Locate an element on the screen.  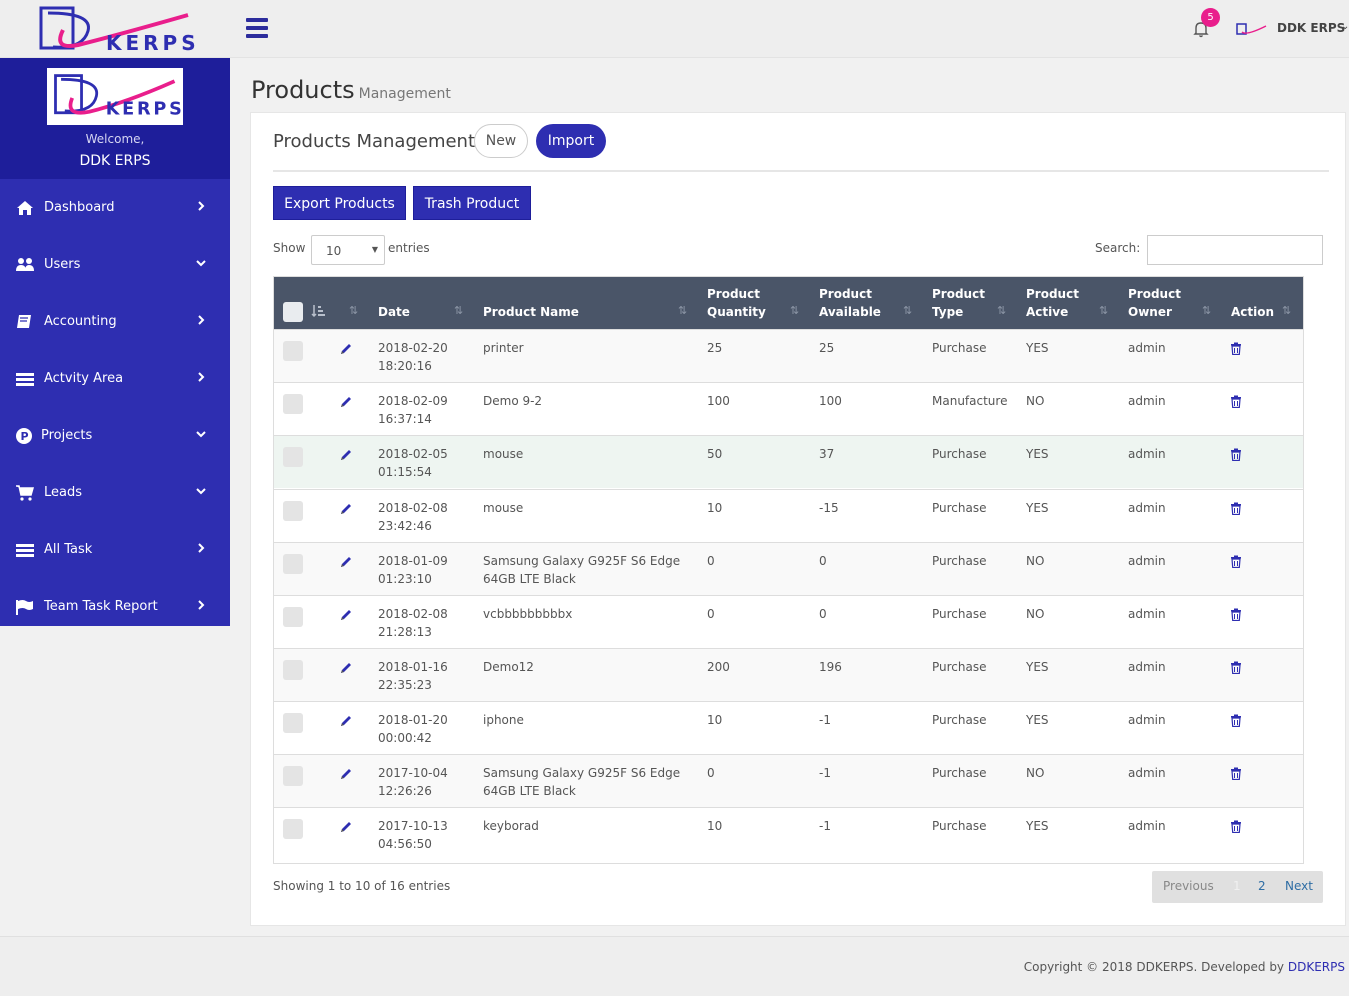
previous-button: Previous is located at coordinates (1188, 886).